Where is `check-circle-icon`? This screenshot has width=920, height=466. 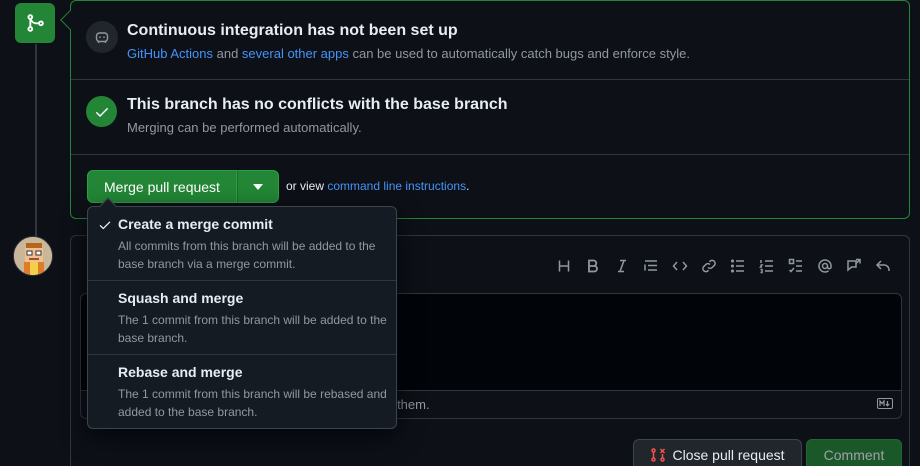
check-circle-icon is located at coordinates (101, 111).